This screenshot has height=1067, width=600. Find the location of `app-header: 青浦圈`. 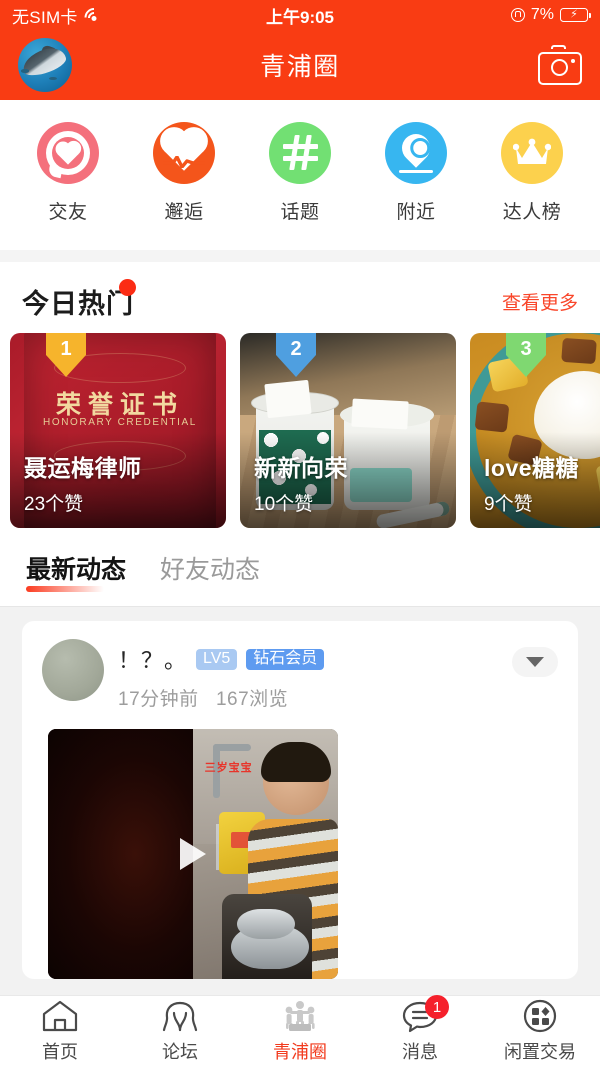

app-header: 青浦圈 is located at coordinates (300, 65).